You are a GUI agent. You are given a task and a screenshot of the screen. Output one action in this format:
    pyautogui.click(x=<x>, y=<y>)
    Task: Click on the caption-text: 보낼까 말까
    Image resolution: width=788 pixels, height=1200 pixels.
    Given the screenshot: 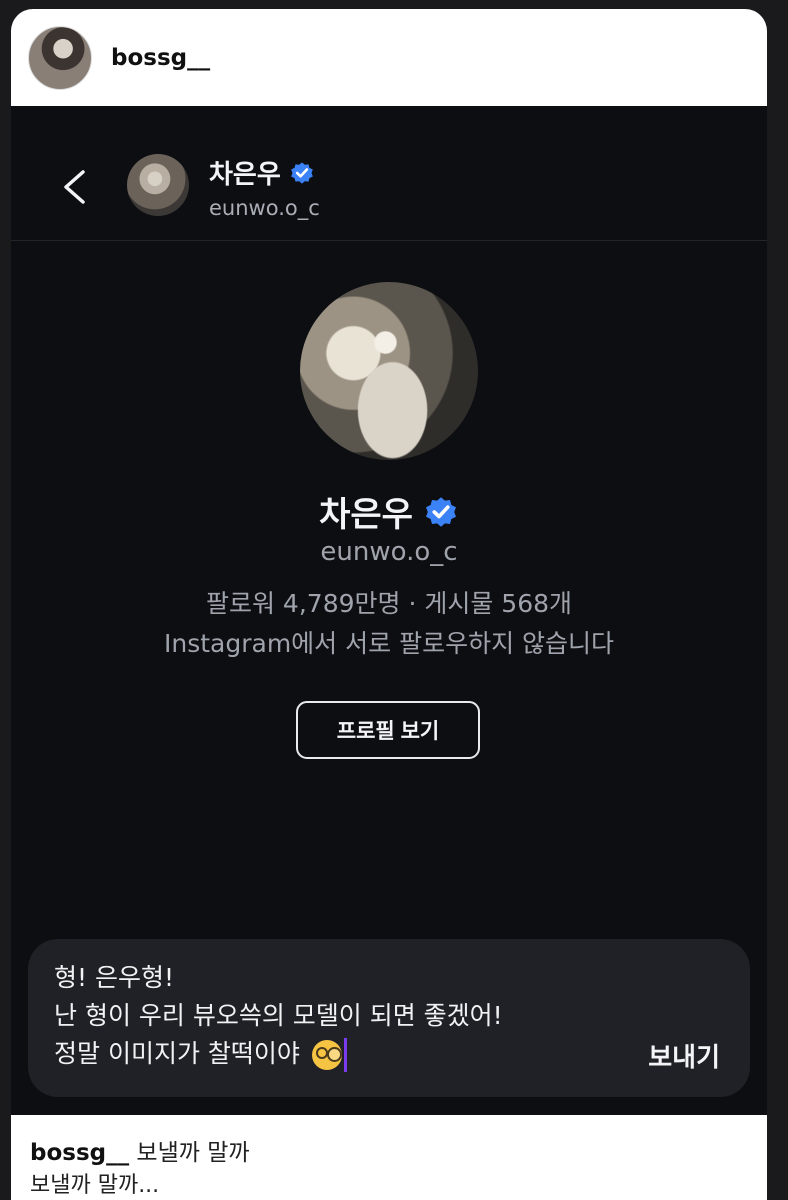 What is the action you would take?
    pyautogui.click(x=193, y=1153)
    